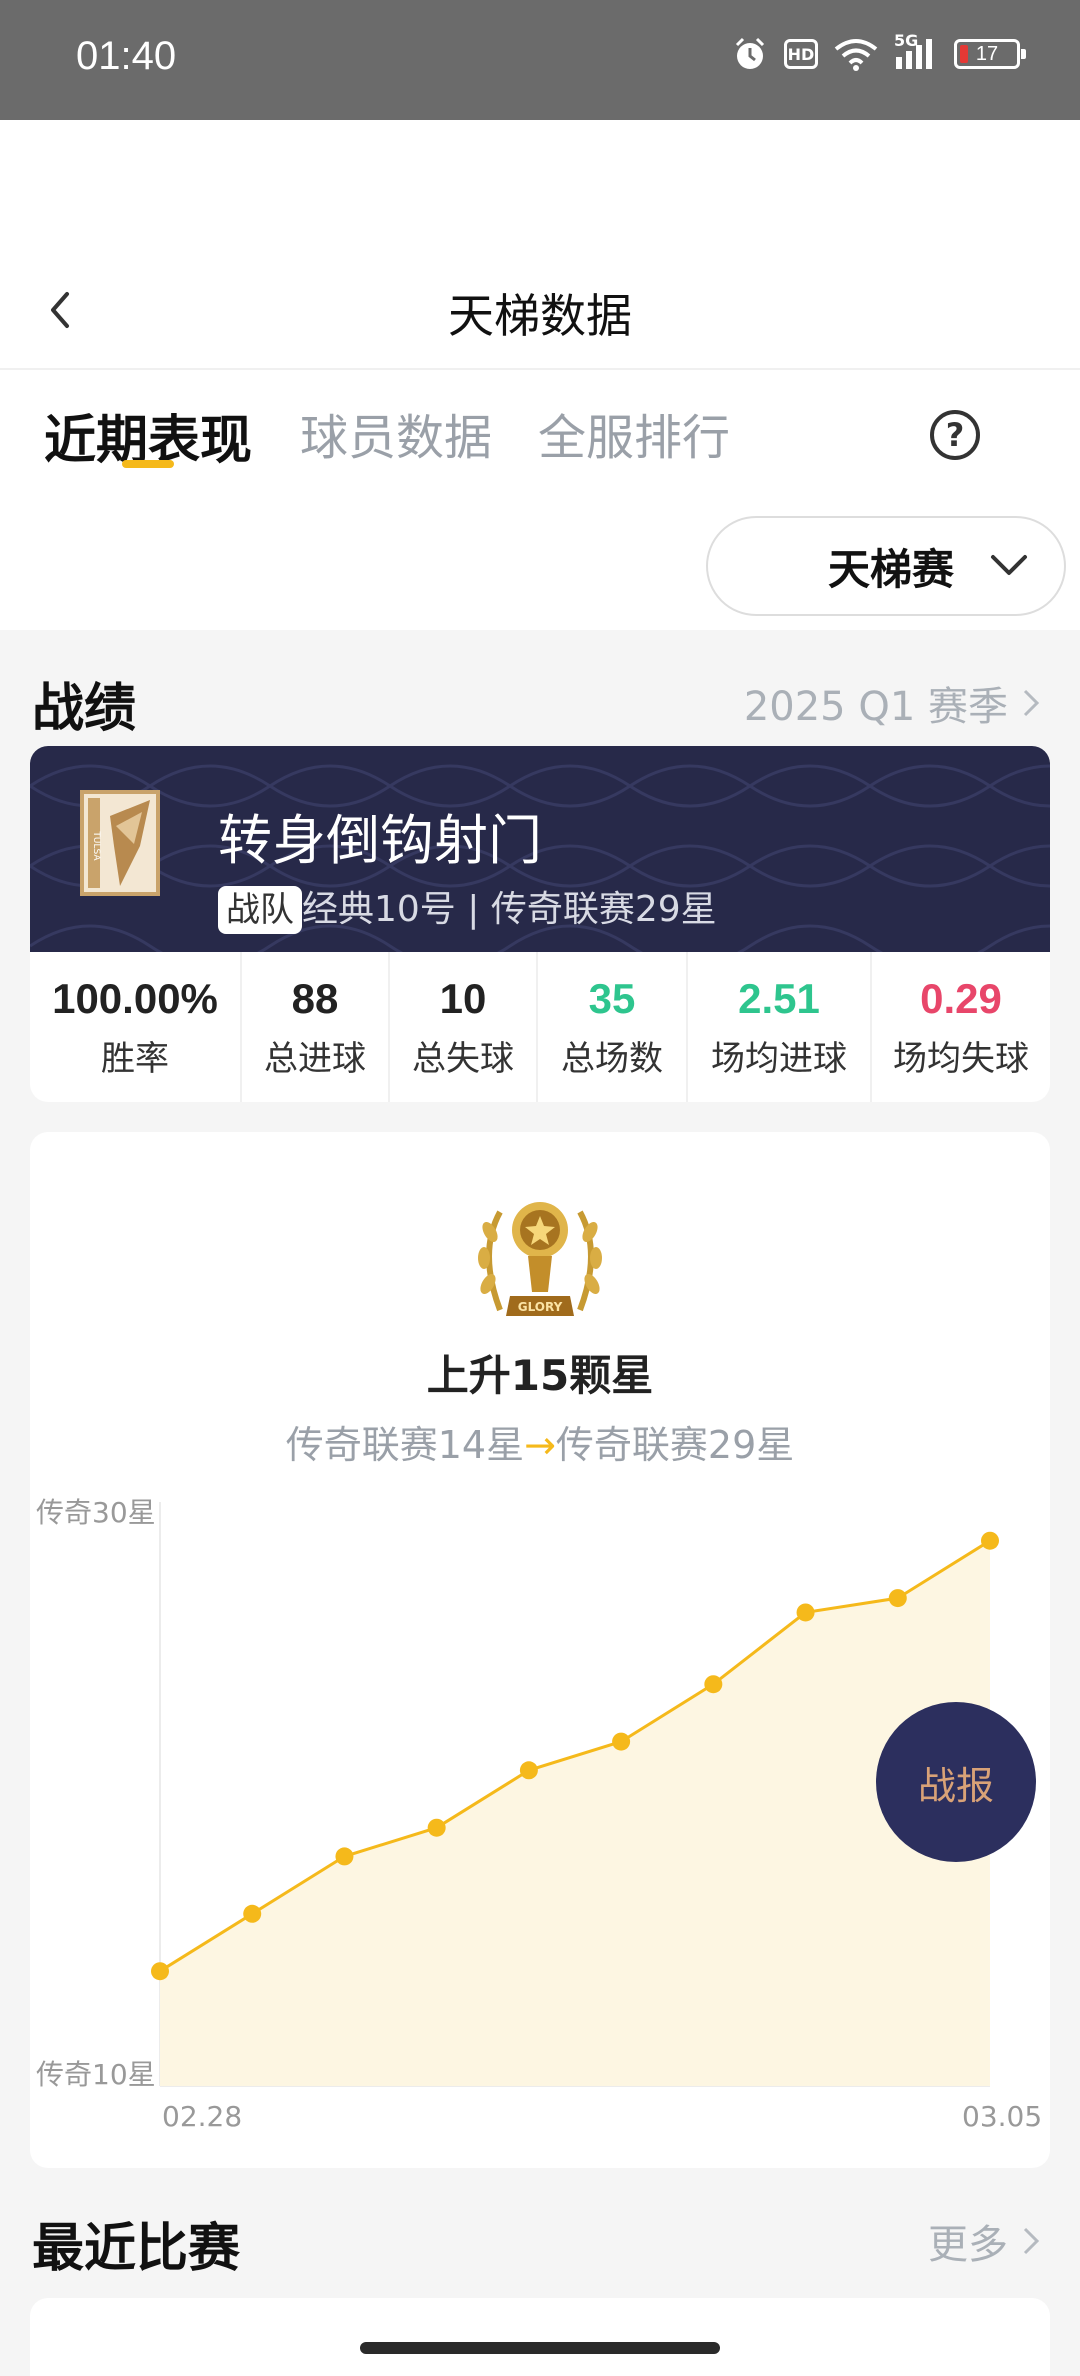 The image size is (1080, 2376). I want to click on season-selector: 2025 Q1 赛季, so click(892, 703).